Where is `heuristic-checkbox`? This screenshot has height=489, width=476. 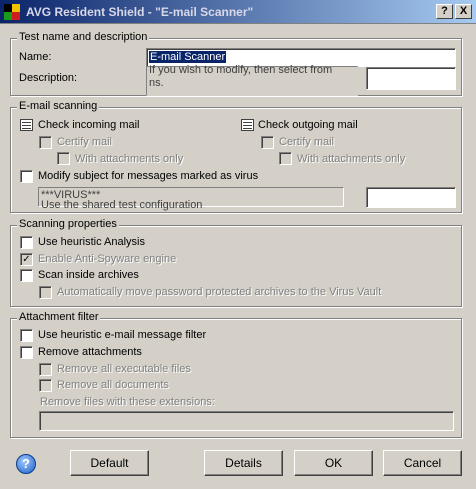
heuristic-checkbox is located at coordinates (26, 242).